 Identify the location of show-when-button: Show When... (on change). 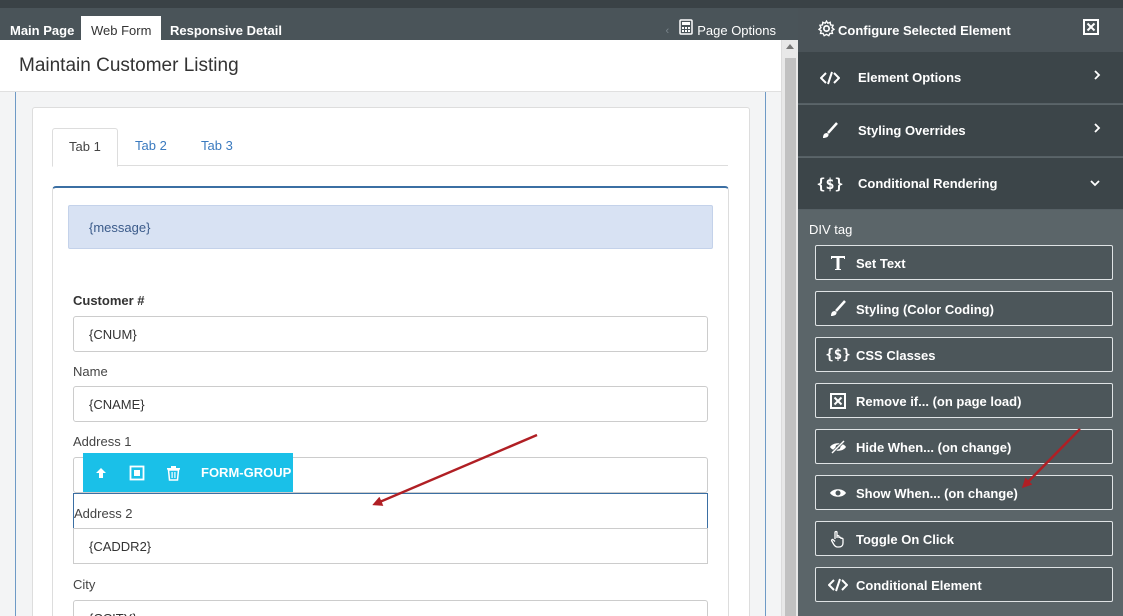
(964, 492).